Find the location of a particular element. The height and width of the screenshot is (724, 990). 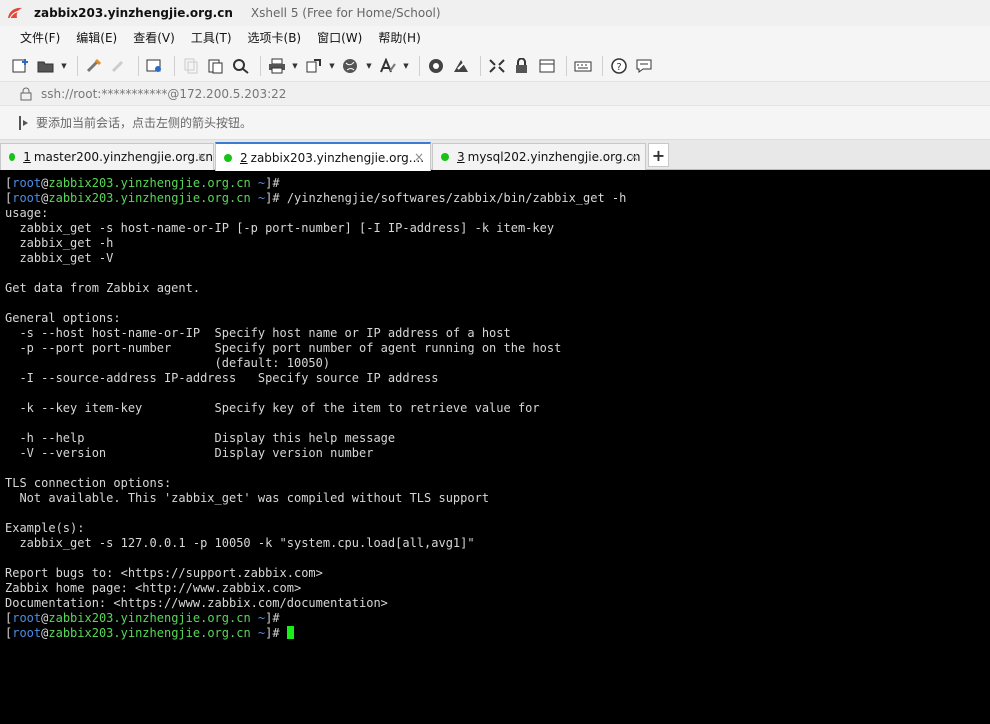

open-folder-icon is located at coordinates (46, 66).